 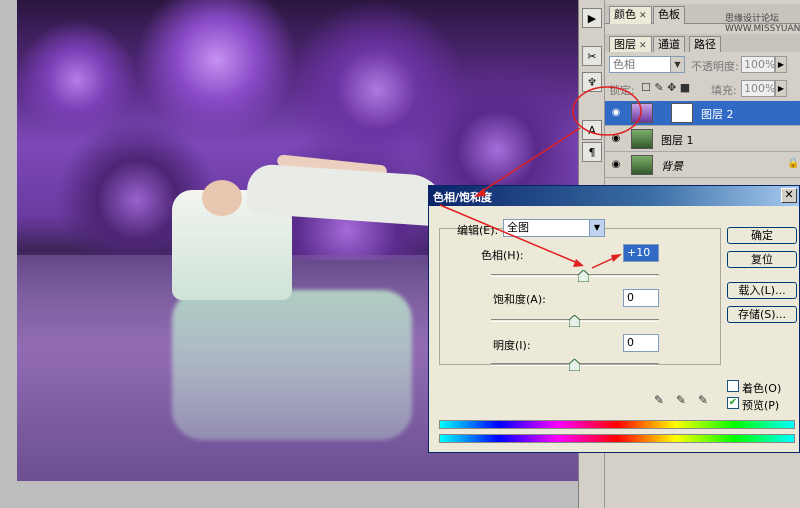 What do you see at coordinates (758, 64) in the screenshot?
I see `opacity-field: 100%` at bounding box center [758, 64].